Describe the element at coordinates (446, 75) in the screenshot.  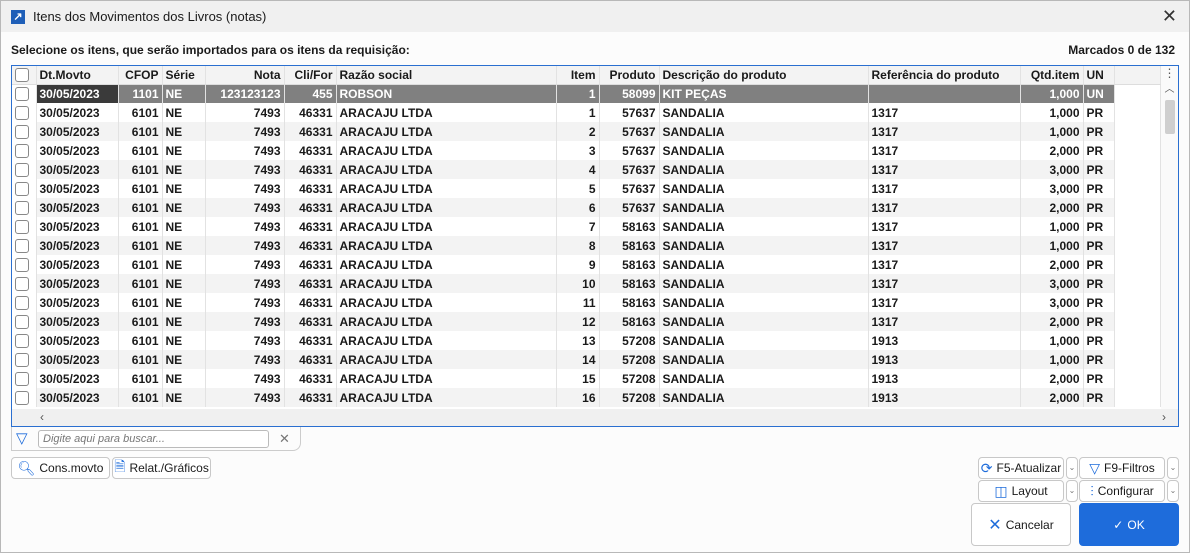
I see `column-header: Razão social` at that location.